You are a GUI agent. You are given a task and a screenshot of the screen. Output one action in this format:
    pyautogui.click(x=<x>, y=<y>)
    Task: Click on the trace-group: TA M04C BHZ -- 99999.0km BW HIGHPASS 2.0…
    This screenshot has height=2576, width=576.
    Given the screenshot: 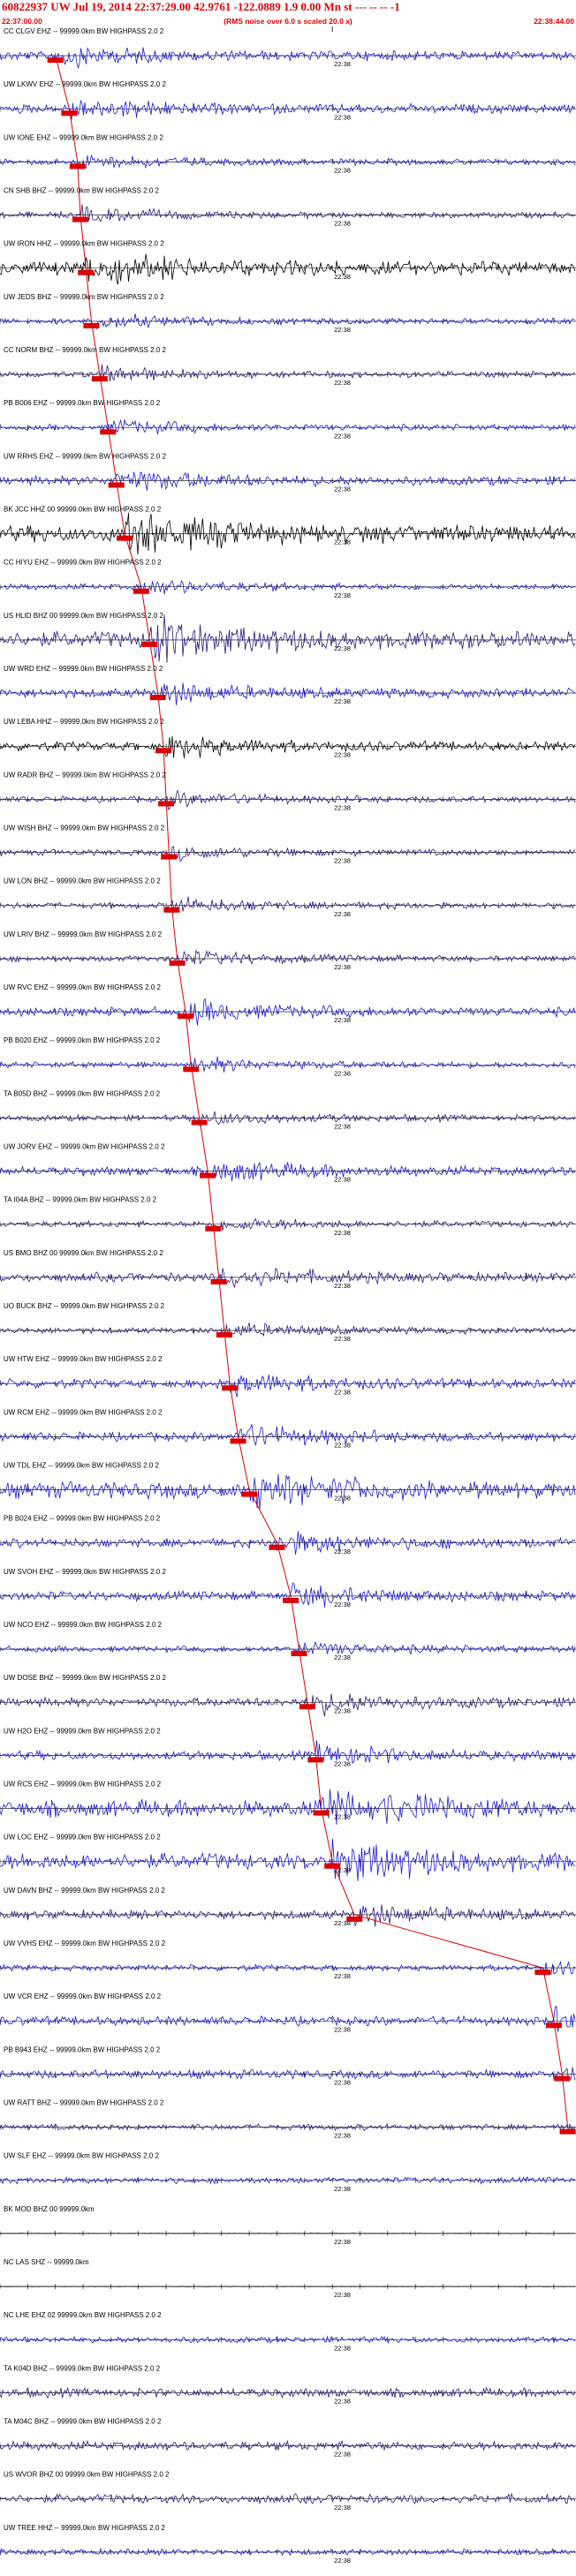 What is the action you would take?
    pyautogui.click(x=288, y=2439)
    